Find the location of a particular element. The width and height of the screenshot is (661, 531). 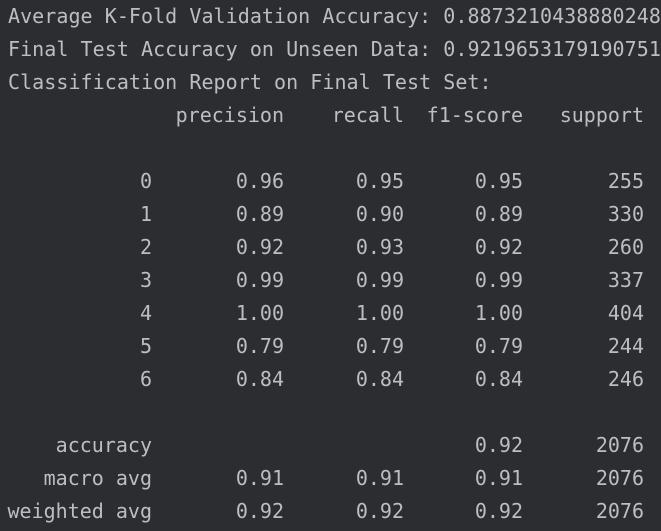

row-precision: 0.99 is located at coordinates (259, 280).